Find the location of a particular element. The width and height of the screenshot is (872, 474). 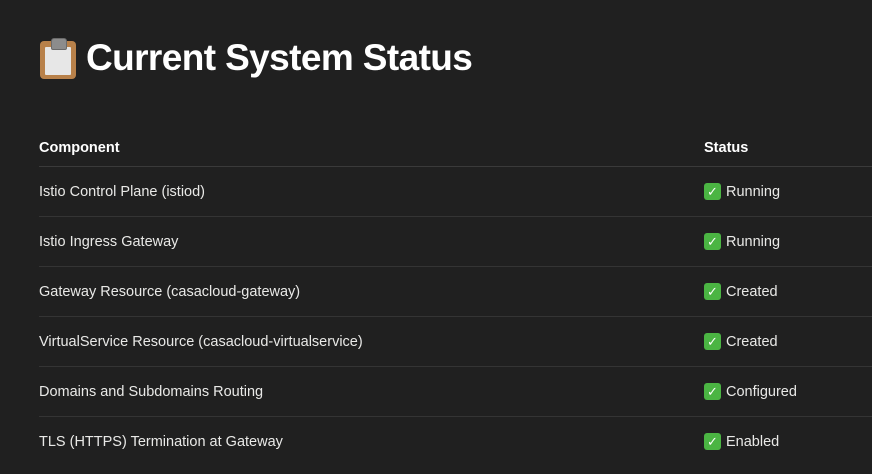

table-row: Istio Ingress Gateway ✓ Running is located at coordinates (455, 242).